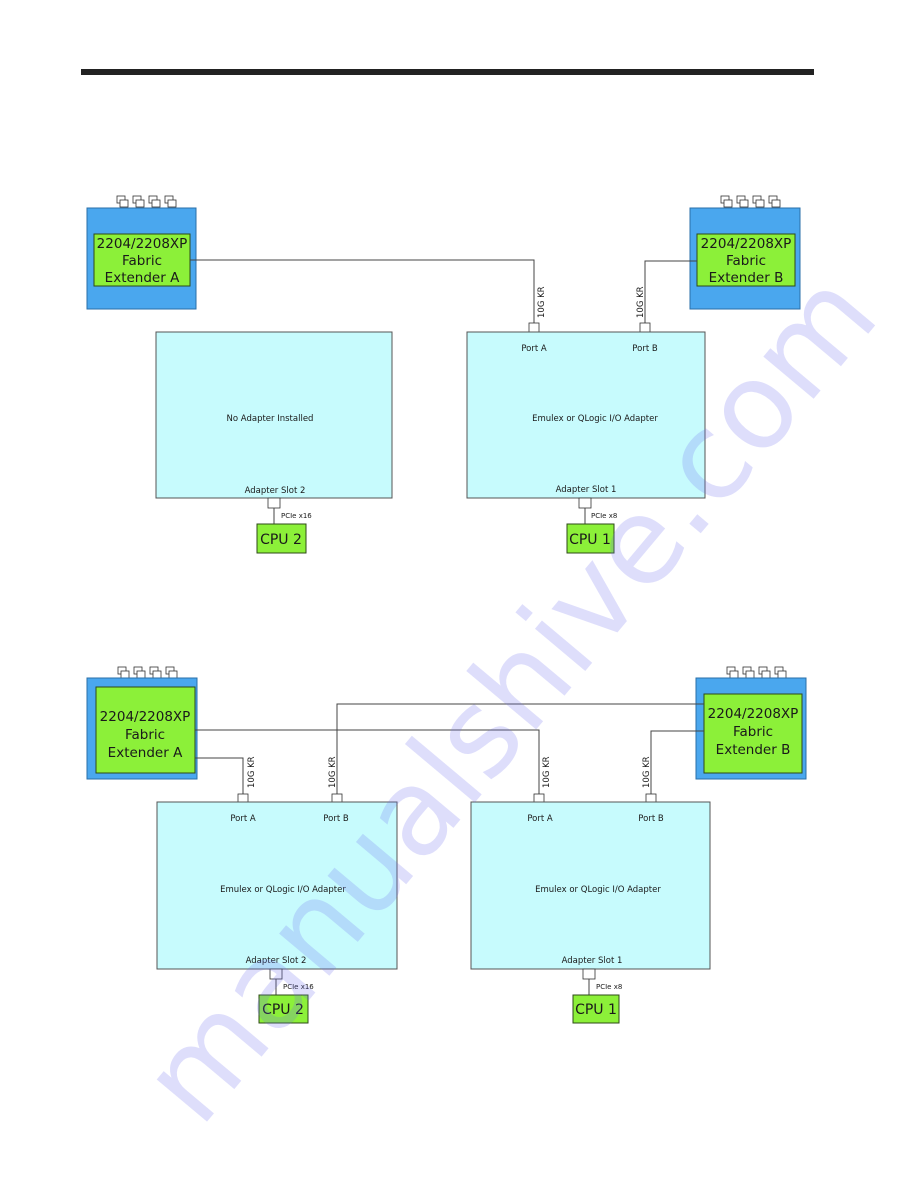 The height and width of the screenshot is (1188, 918). What do you see at coordinates (609, 987) in the screenshot?
I see `pcie-label: PCIe x8` at bounding box center [609, 987].